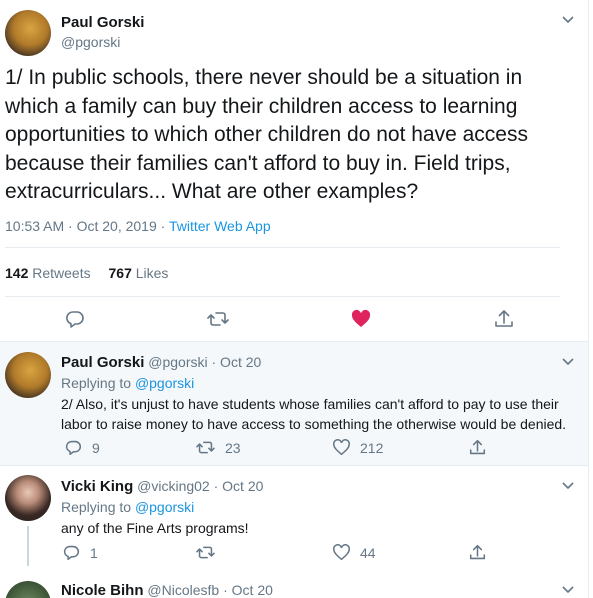 This screenshot has width=593, height=598. What do you see at coordinates (218, 447) in the screenshot?
I see `retweet-button: 23` at bounding box center [218, 447].